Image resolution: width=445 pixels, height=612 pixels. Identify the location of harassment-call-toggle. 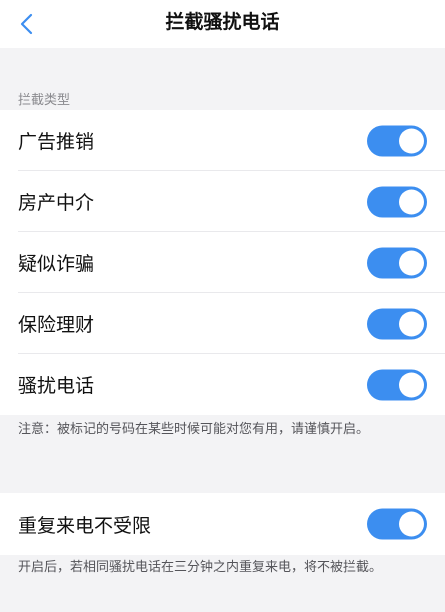
(397, 384).